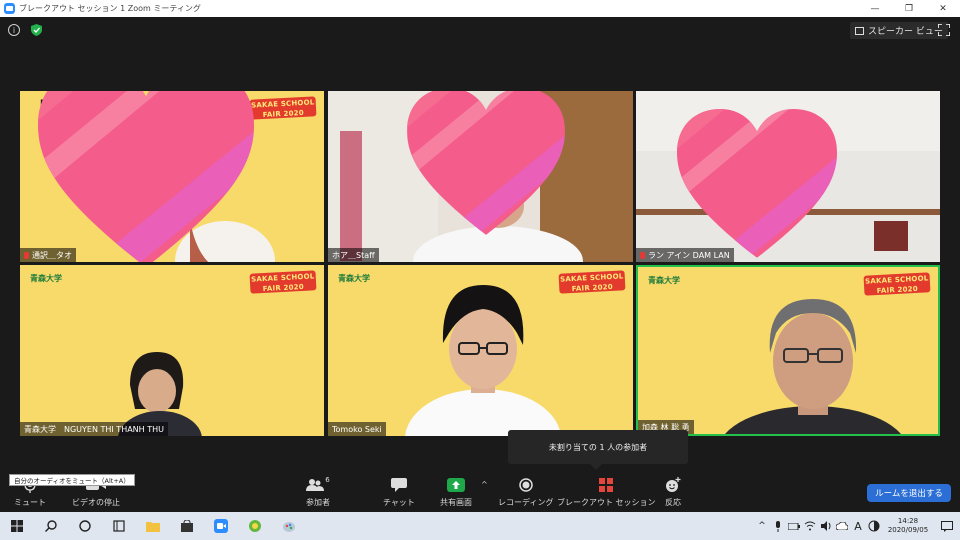 This screenshot has width=960, height=540. I want to click on share-screen-button: 共有画面, so click(456, 493).